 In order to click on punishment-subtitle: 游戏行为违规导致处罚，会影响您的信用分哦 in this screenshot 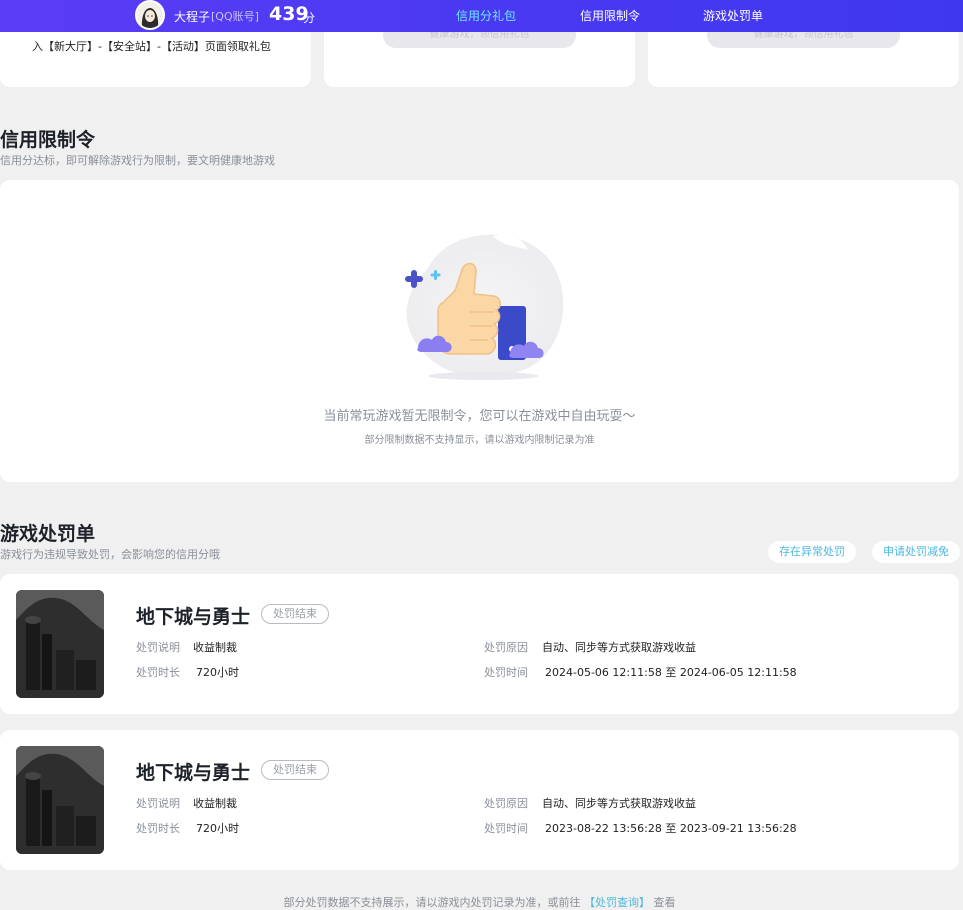, I will do `click(110, 554)`.